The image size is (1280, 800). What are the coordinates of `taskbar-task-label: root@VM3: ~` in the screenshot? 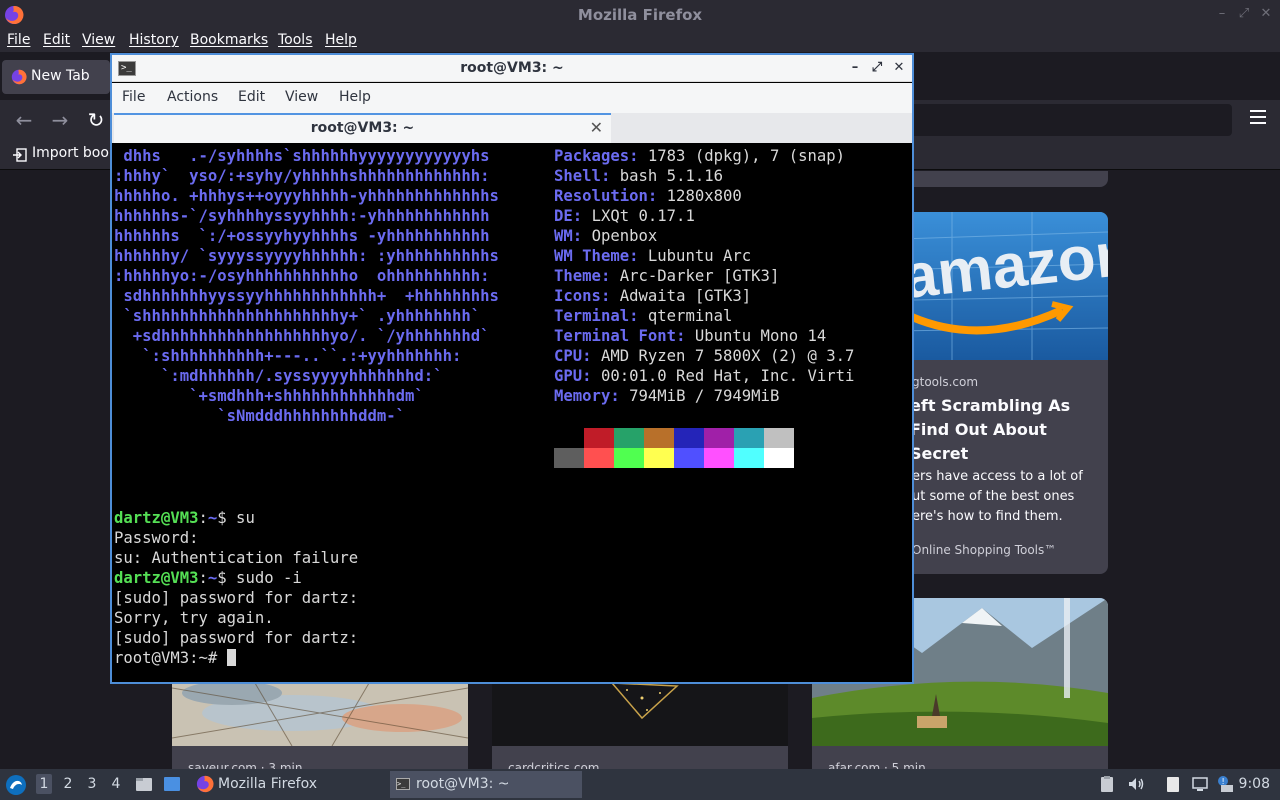 It's located at (463, 784).